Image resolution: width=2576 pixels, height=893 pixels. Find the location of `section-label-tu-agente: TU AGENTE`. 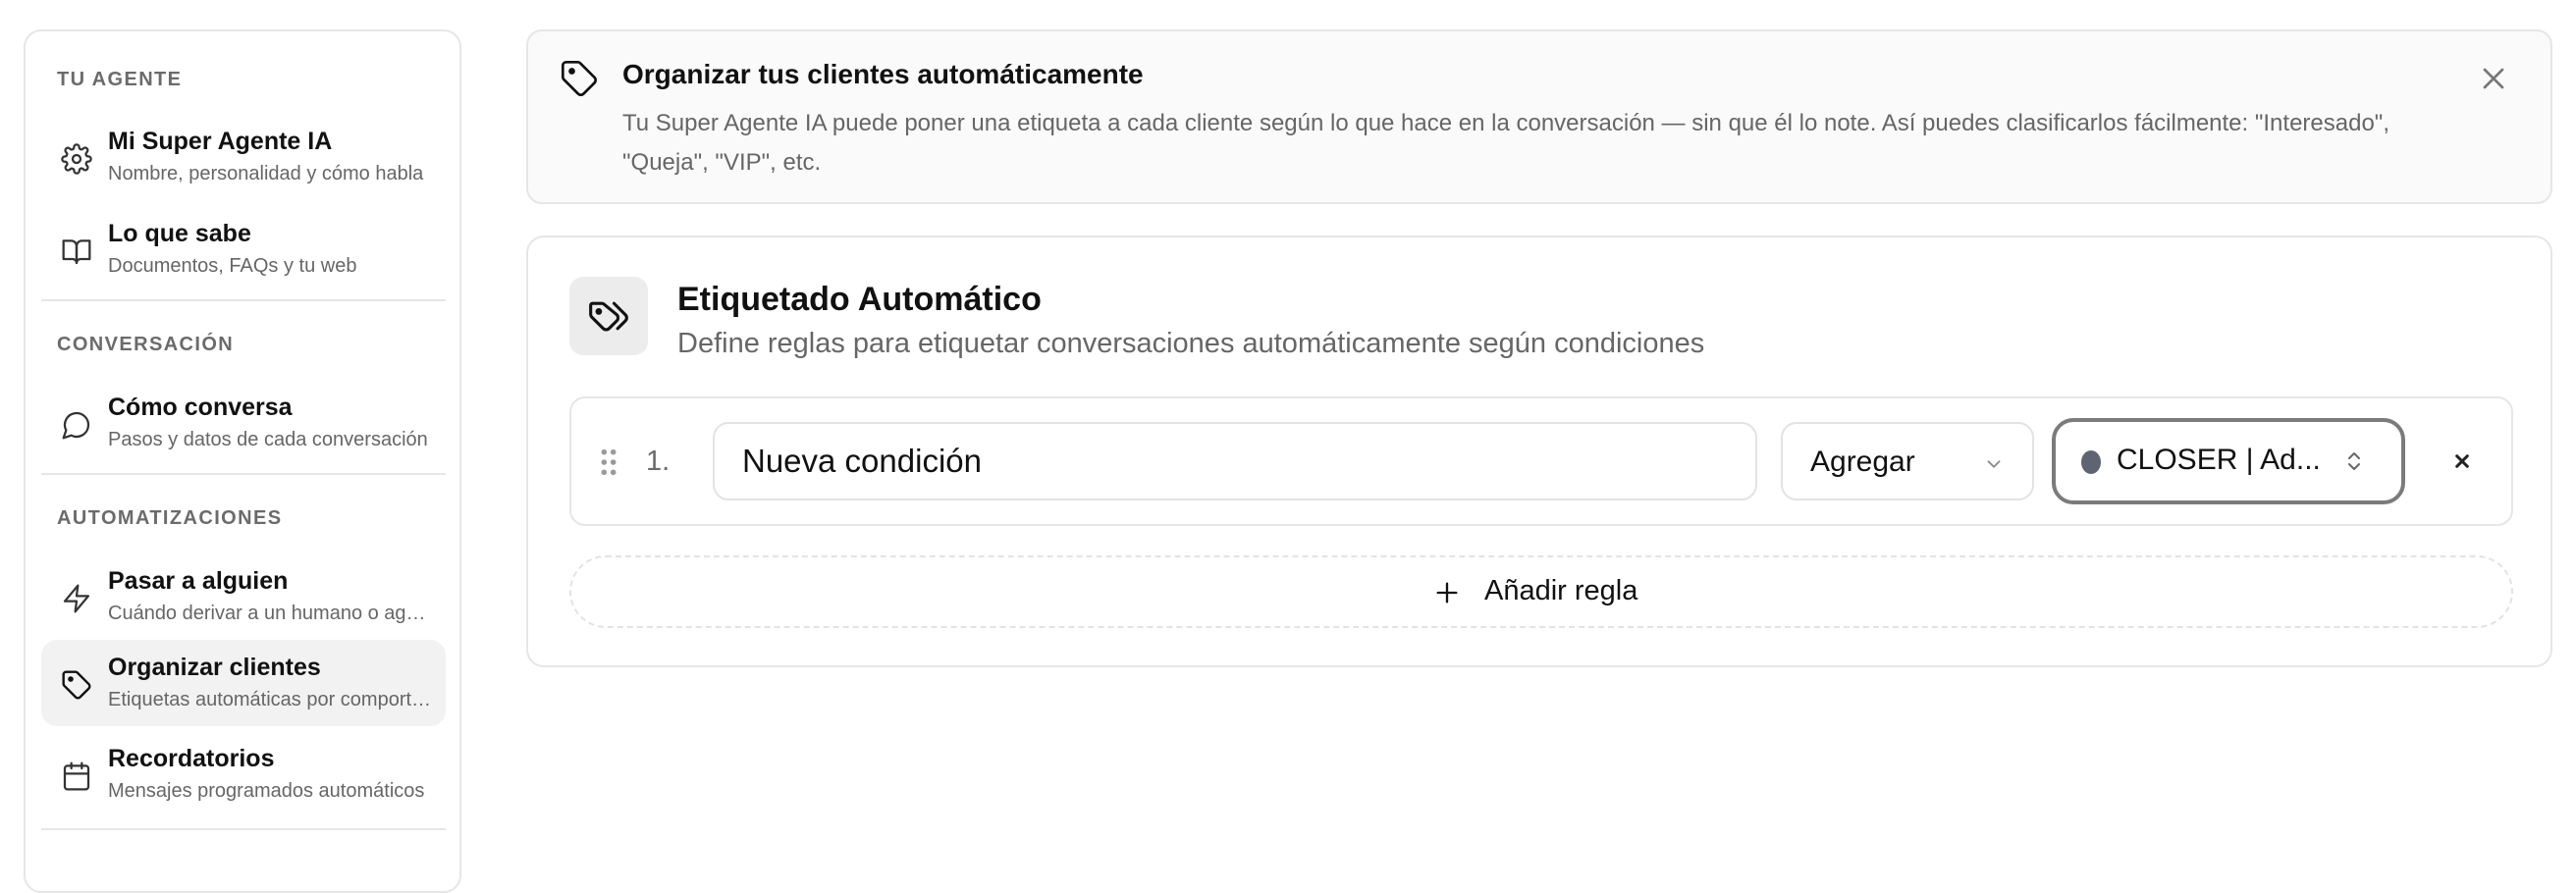

section-label-tu-agente: TU AGENTE is located at coordinates (120, 79).